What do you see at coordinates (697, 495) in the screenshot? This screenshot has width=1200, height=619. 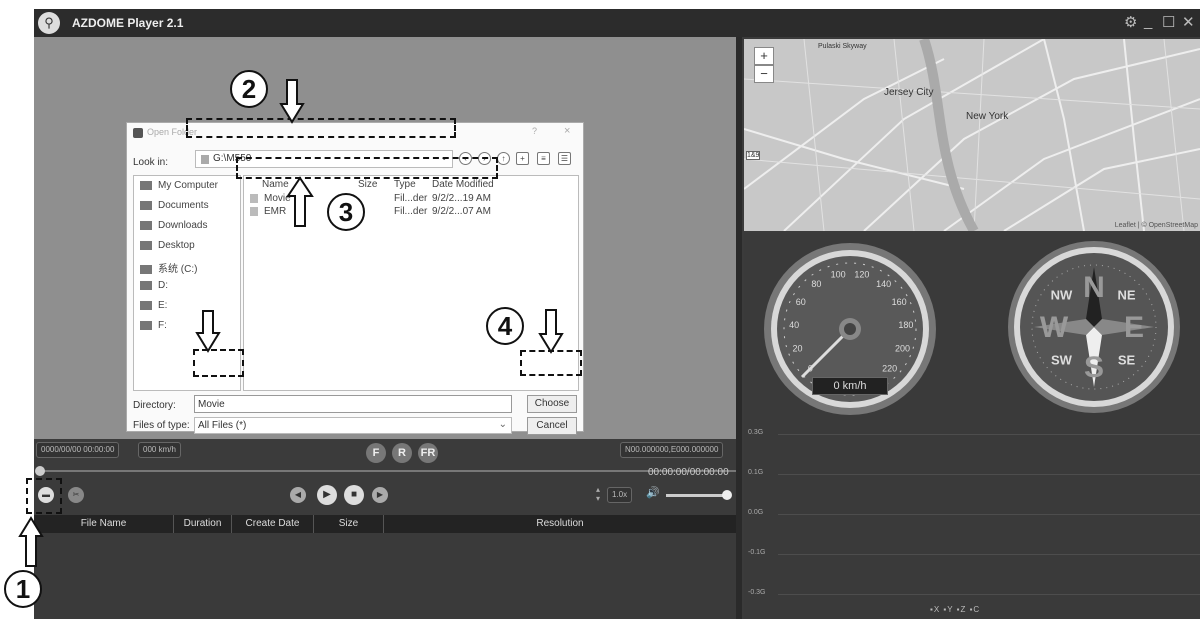 I see `volume-slider` at bounding box center [697, 495].